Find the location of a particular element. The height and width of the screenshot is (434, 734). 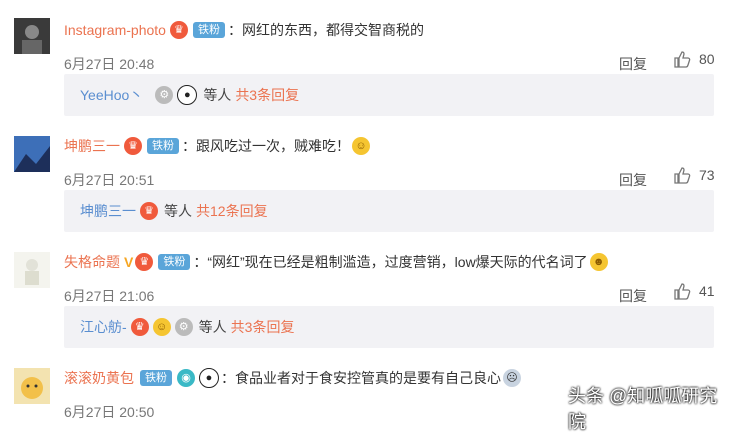

like-button: 80 is located at coordinates (694, 59).